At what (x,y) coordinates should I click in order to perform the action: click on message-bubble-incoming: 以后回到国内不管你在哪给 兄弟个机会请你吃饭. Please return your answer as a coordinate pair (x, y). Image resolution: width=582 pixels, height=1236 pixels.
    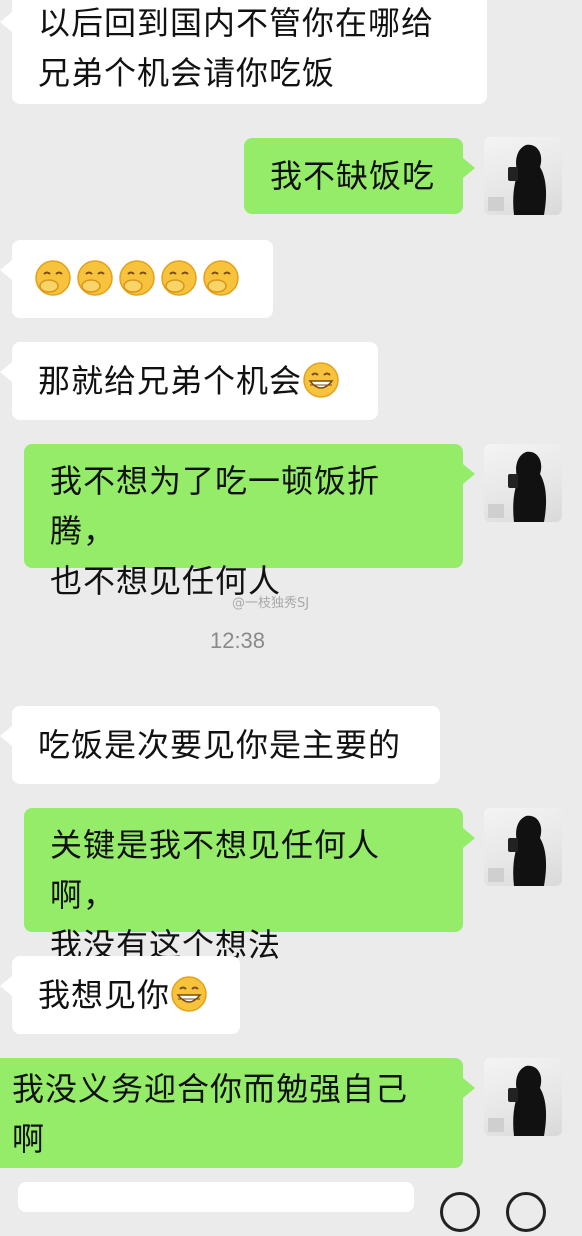
    Looking at the image, I should click on (243, 52).